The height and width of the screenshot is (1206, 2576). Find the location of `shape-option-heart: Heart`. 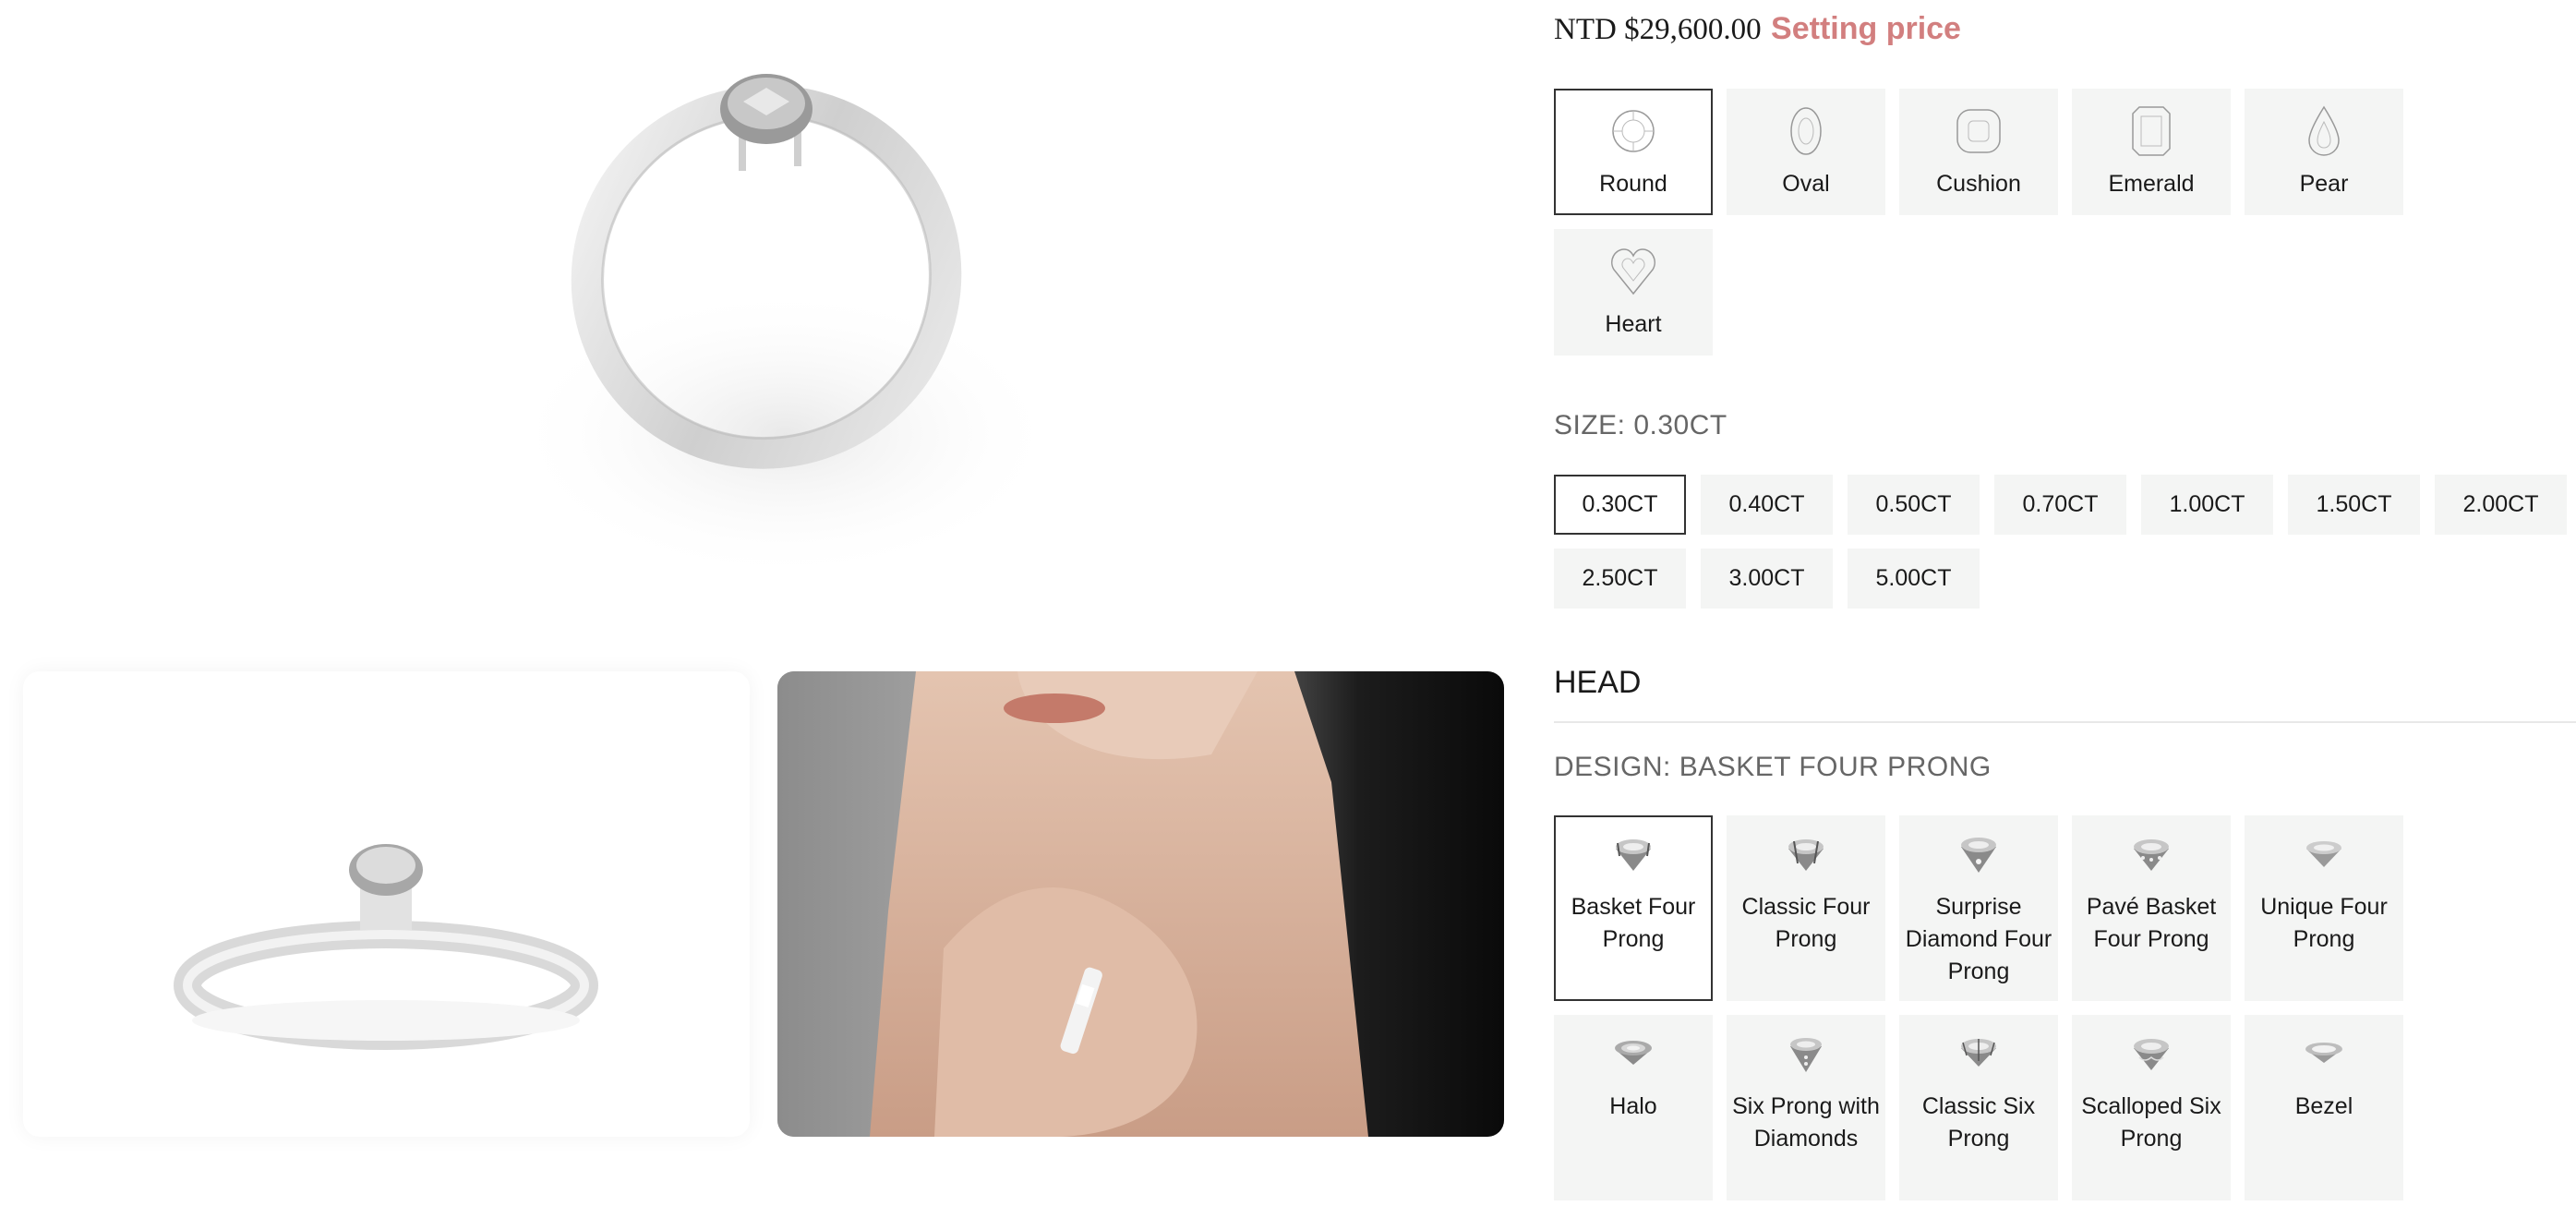

shape-option-heart: Heart is located at coordinates (1633, 292).